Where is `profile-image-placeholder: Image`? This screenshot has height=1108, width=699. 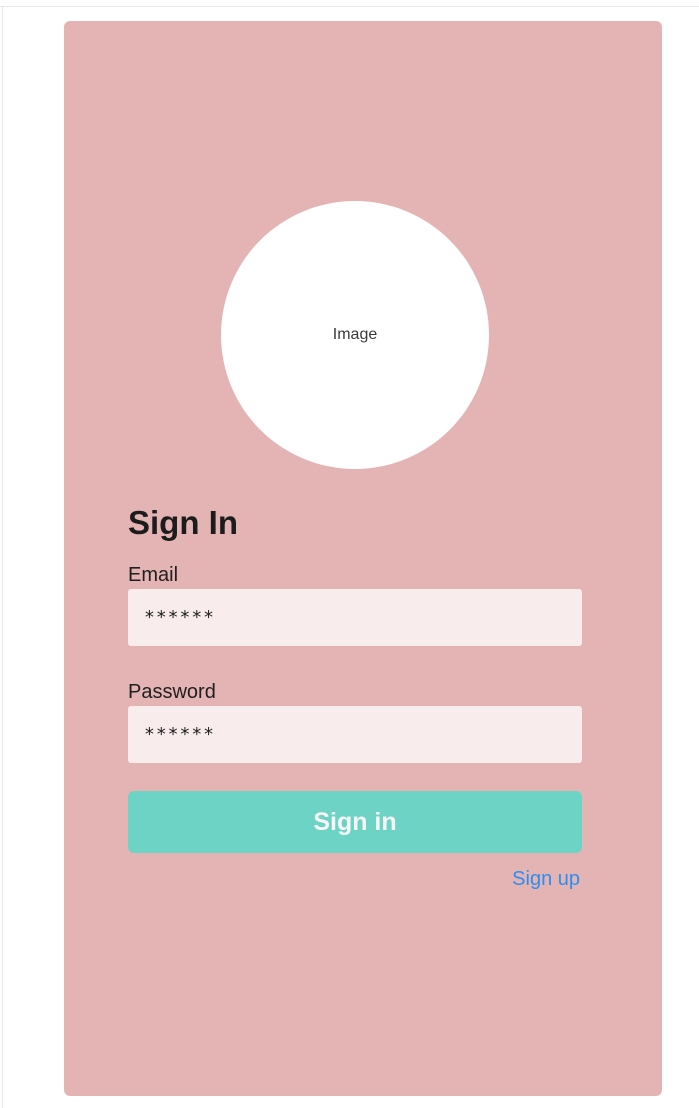 profile-image-placeholder: Image is located at coordinates (355, 335).